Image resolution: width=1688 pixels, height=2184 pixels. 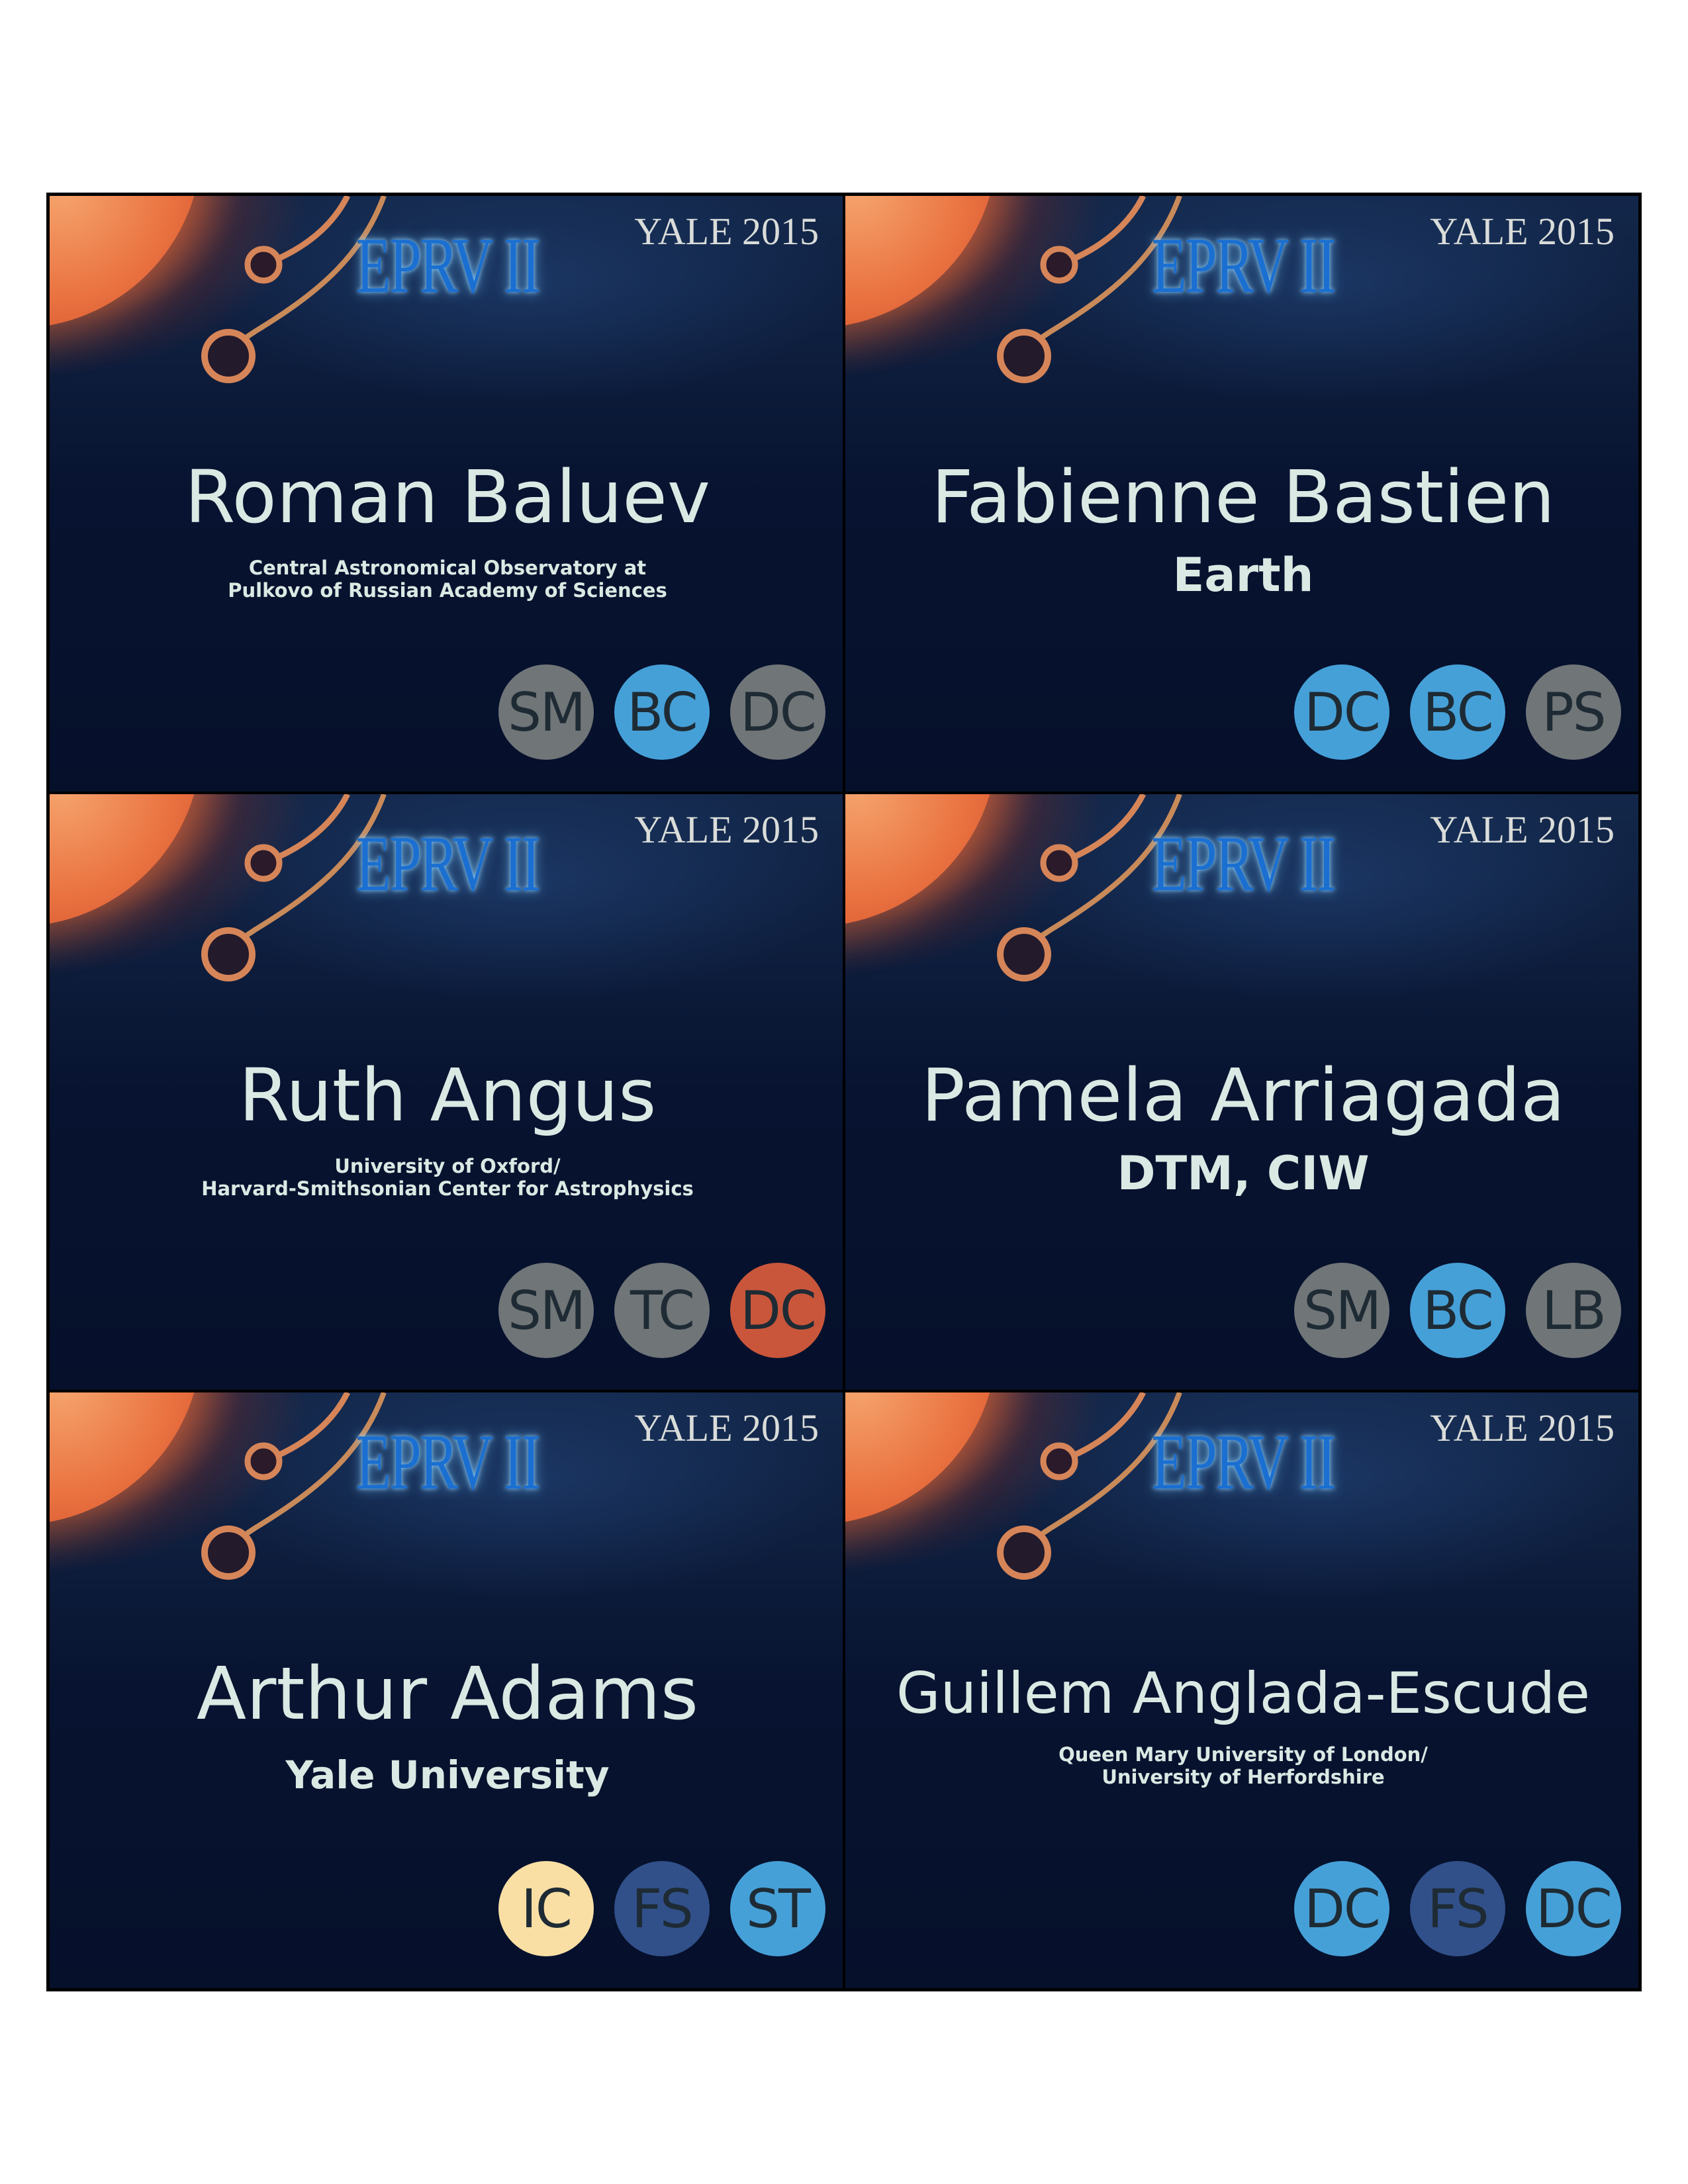 I want to click on session-tags: SM BC LB, so click(x=1457, y=1310).